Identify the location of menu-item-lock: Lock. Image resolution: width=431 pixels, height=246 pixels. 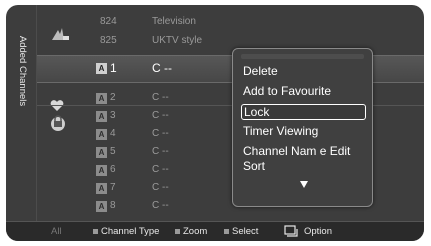
(303, 112).